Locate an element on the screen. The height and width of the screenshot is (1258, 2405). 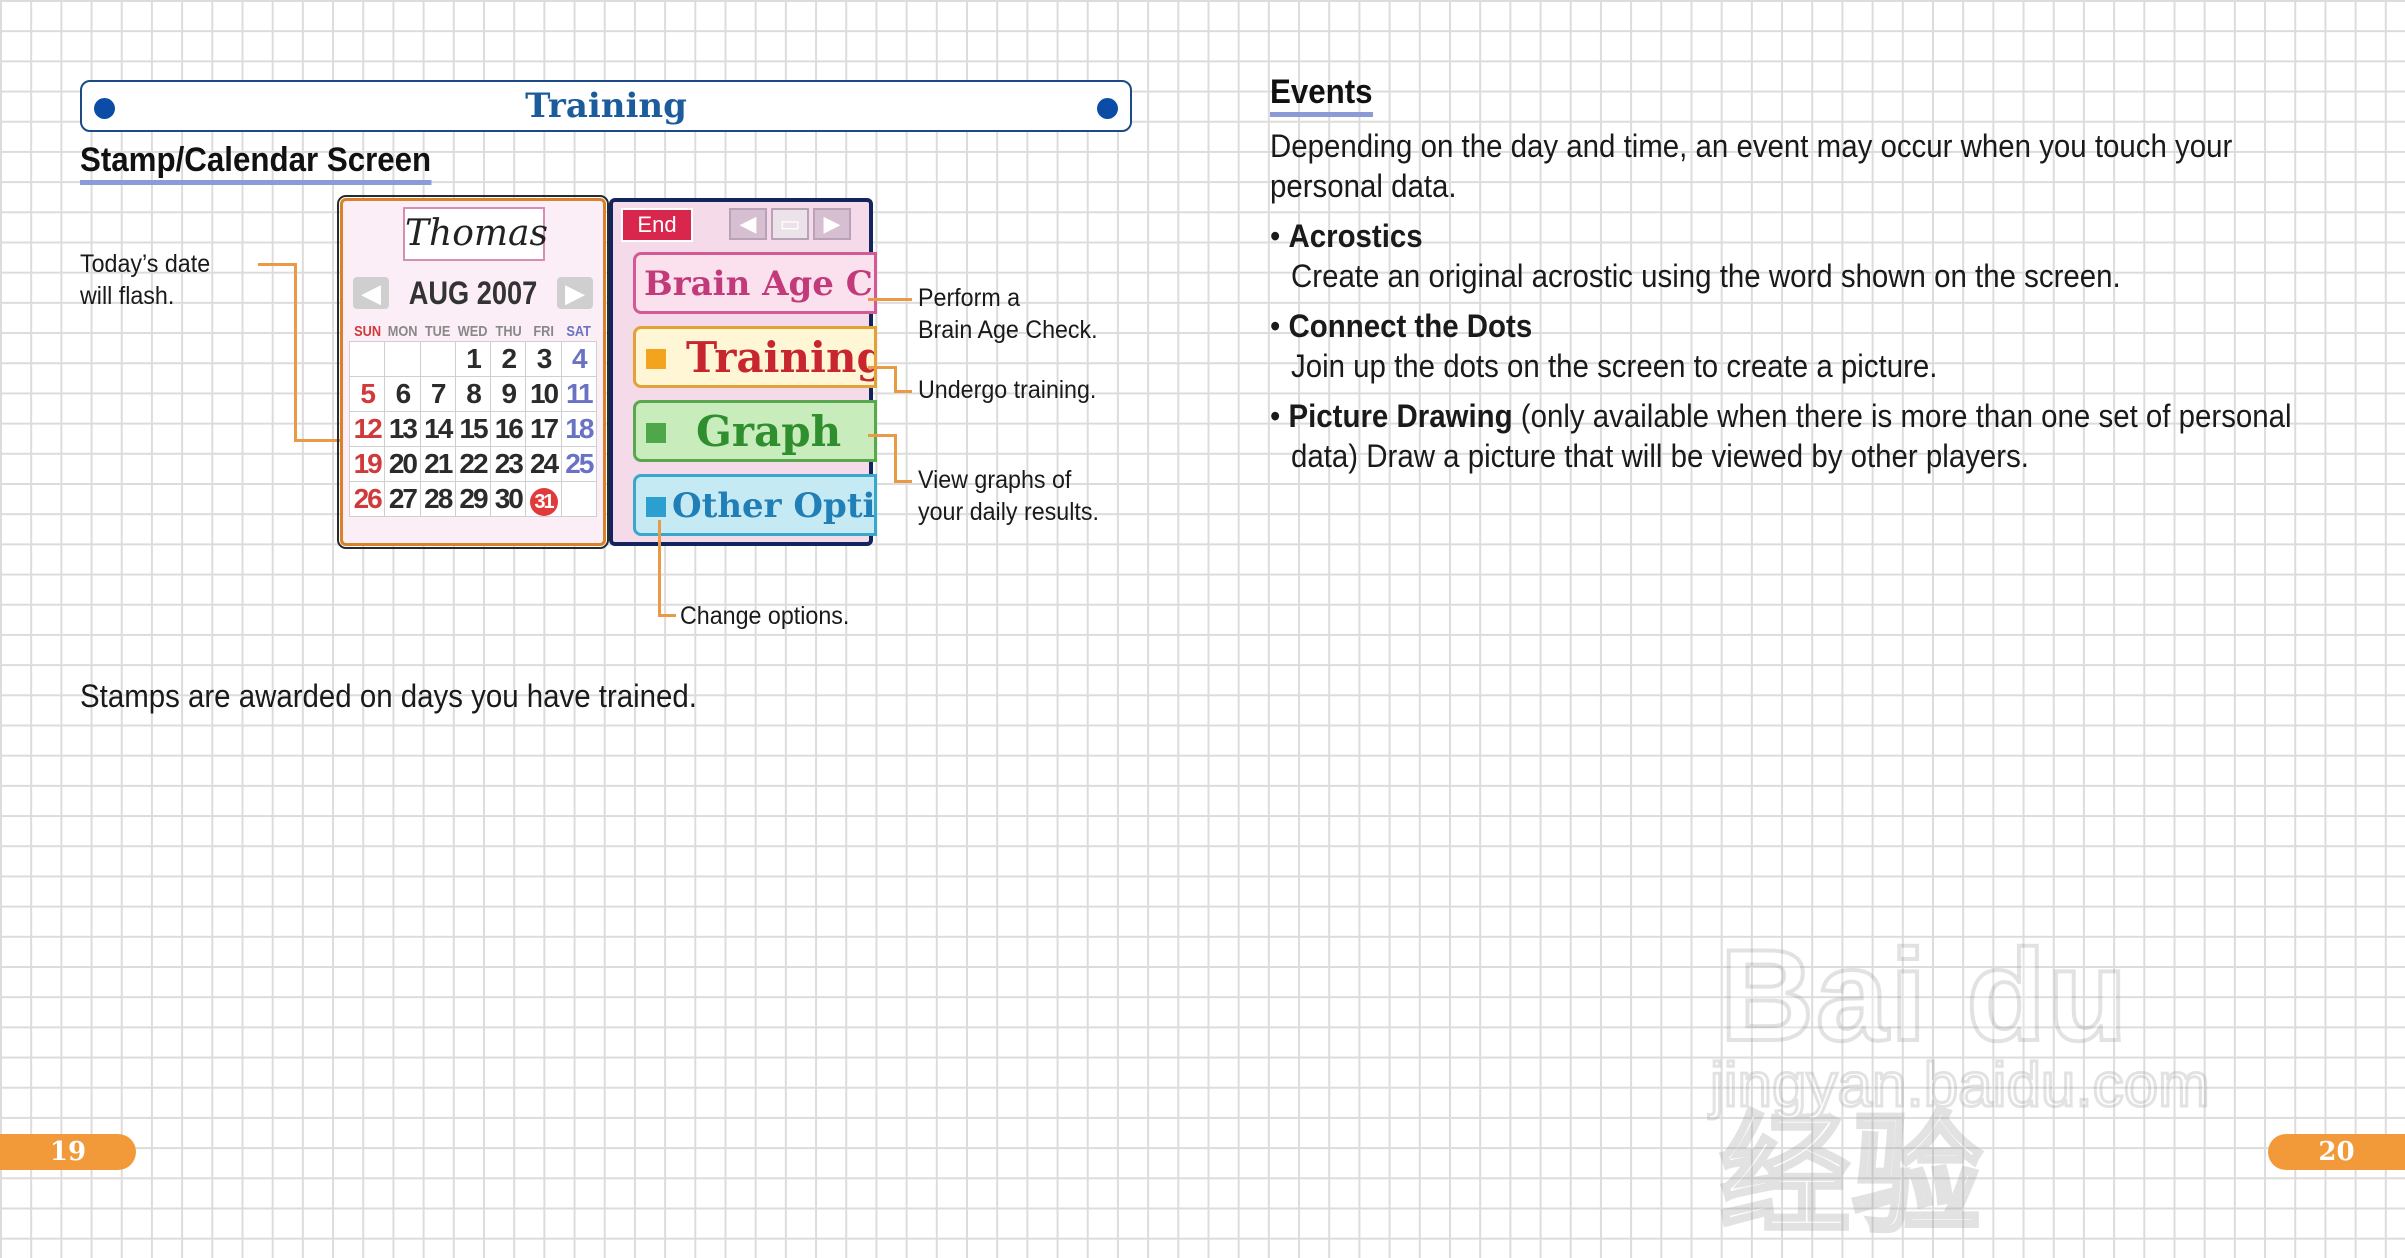
bullet-connect-dots-title: • Connect the Dots is located at coordinates (1401, 326).